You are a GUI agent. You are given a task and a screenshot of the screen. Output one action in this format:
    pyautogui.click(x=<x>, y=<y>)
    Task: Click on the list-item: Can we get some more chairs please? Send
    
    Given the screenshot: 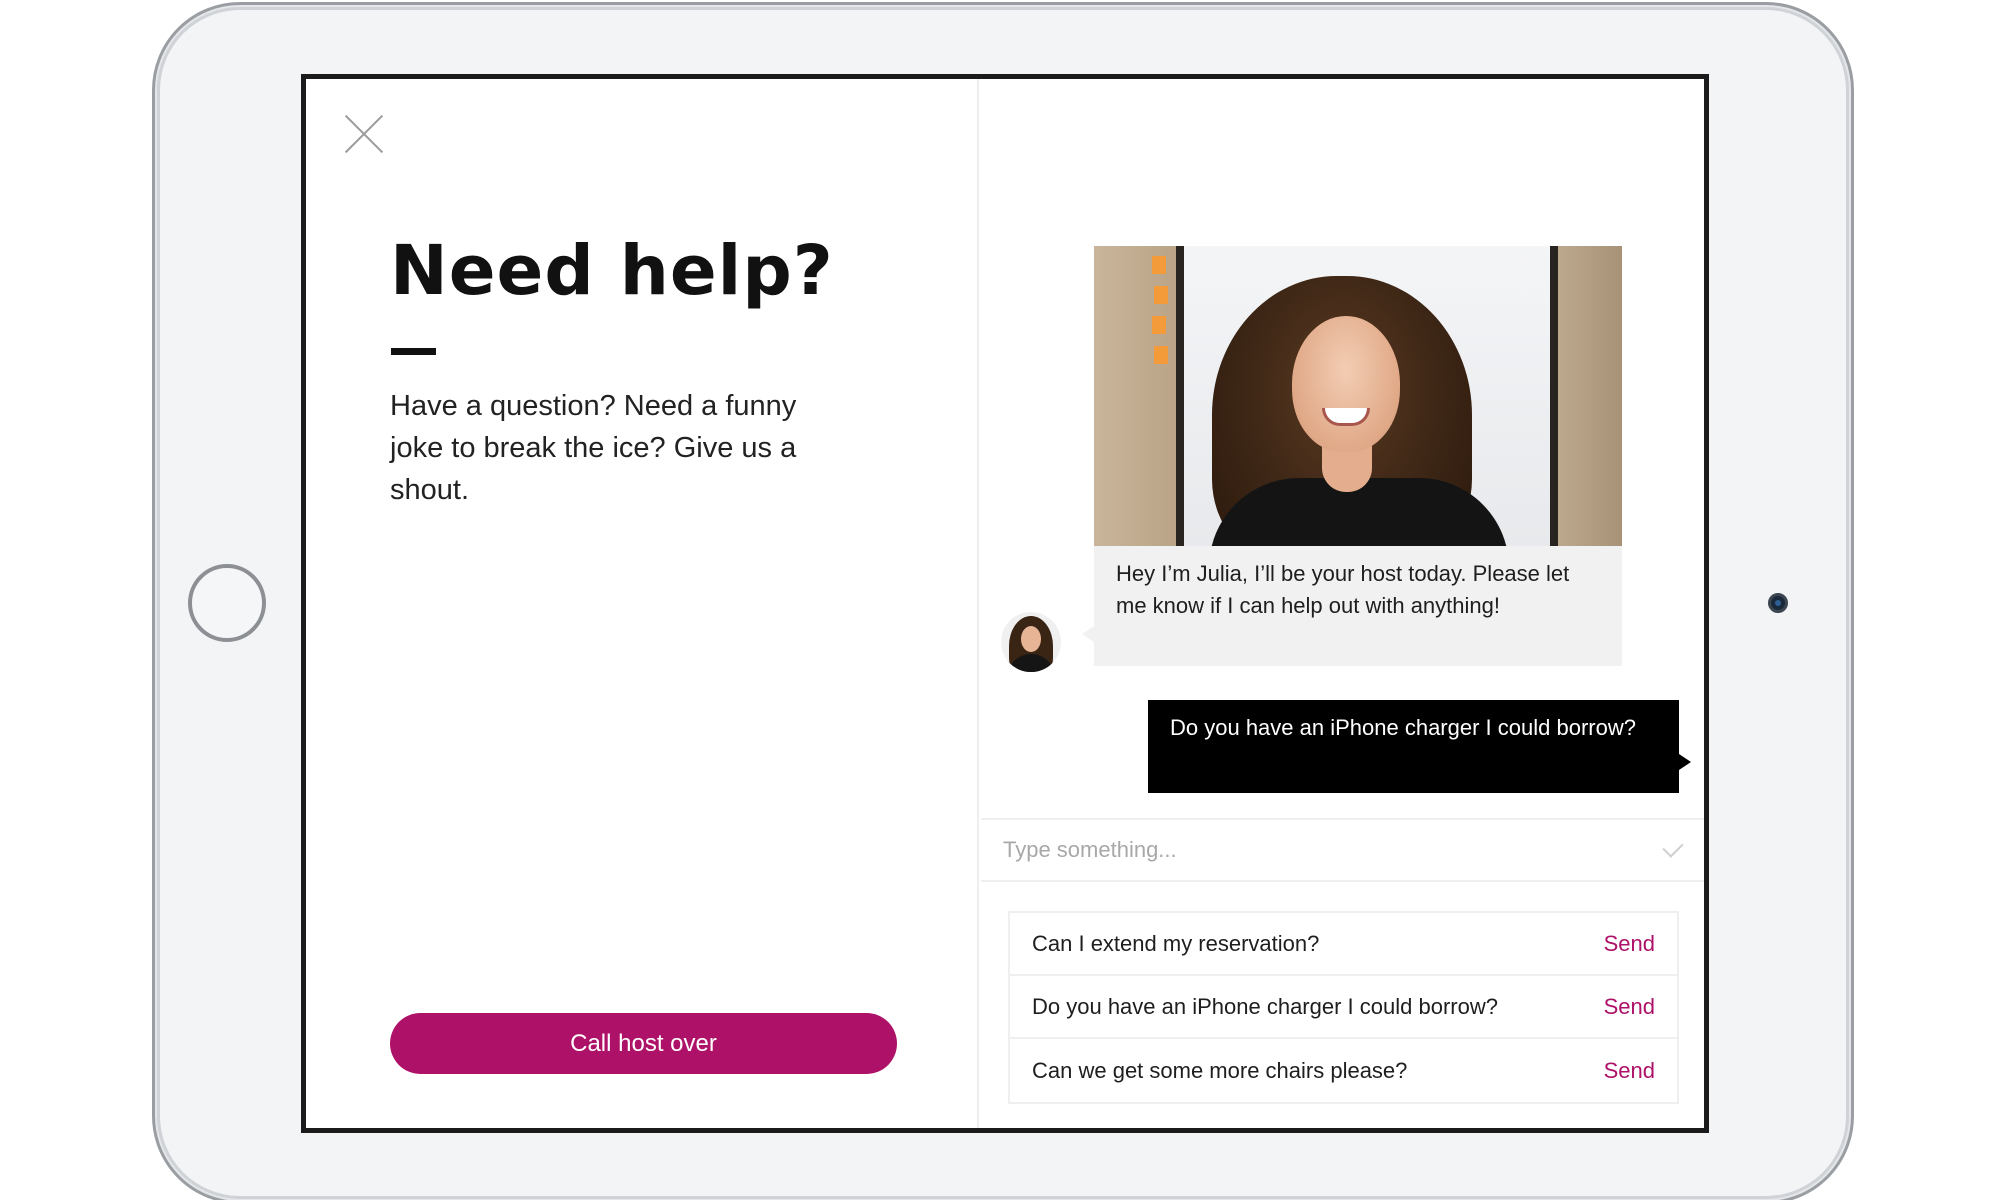 What is the action you would take?
    pyautogui.click(x=1343, y=1070)
    